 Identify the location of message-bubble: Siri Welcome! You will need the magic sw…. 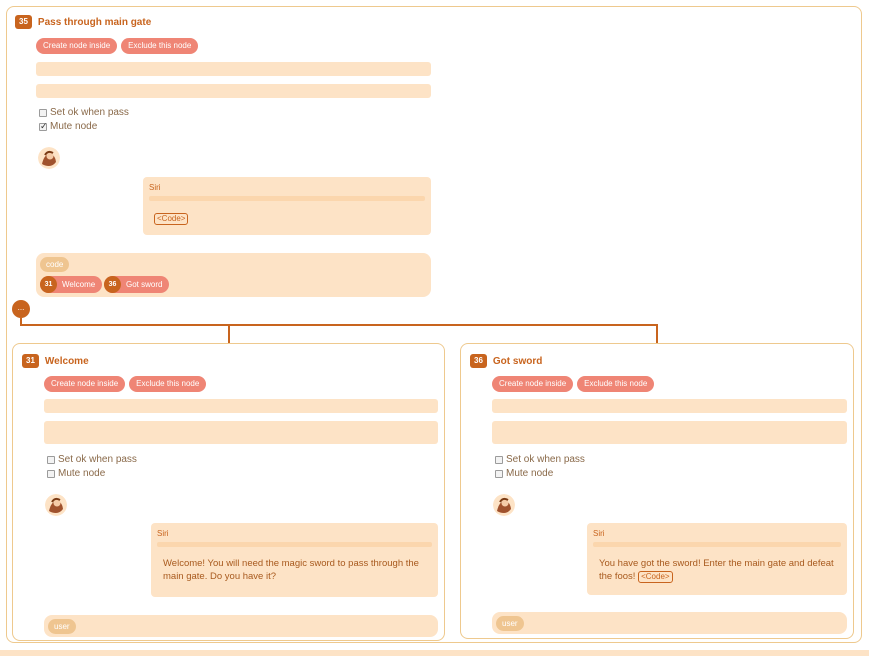
(294, 560).